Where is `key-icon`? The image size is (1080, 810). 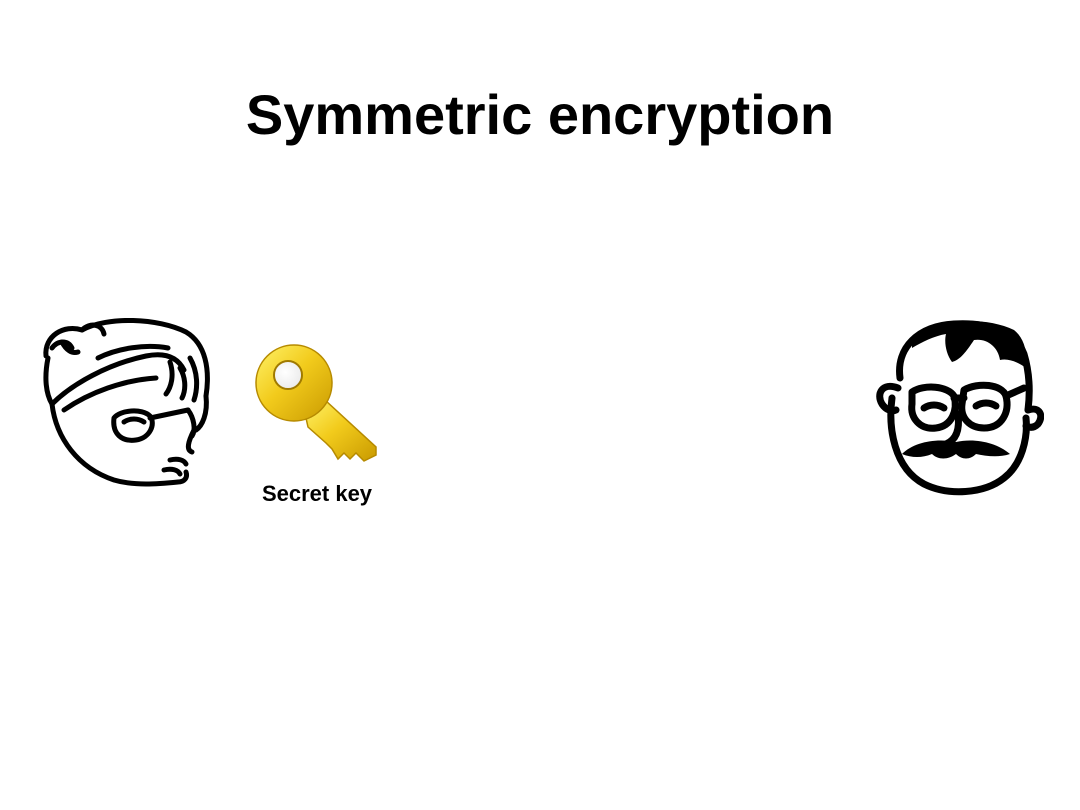 key-icon is located at coordinates (316, 407).